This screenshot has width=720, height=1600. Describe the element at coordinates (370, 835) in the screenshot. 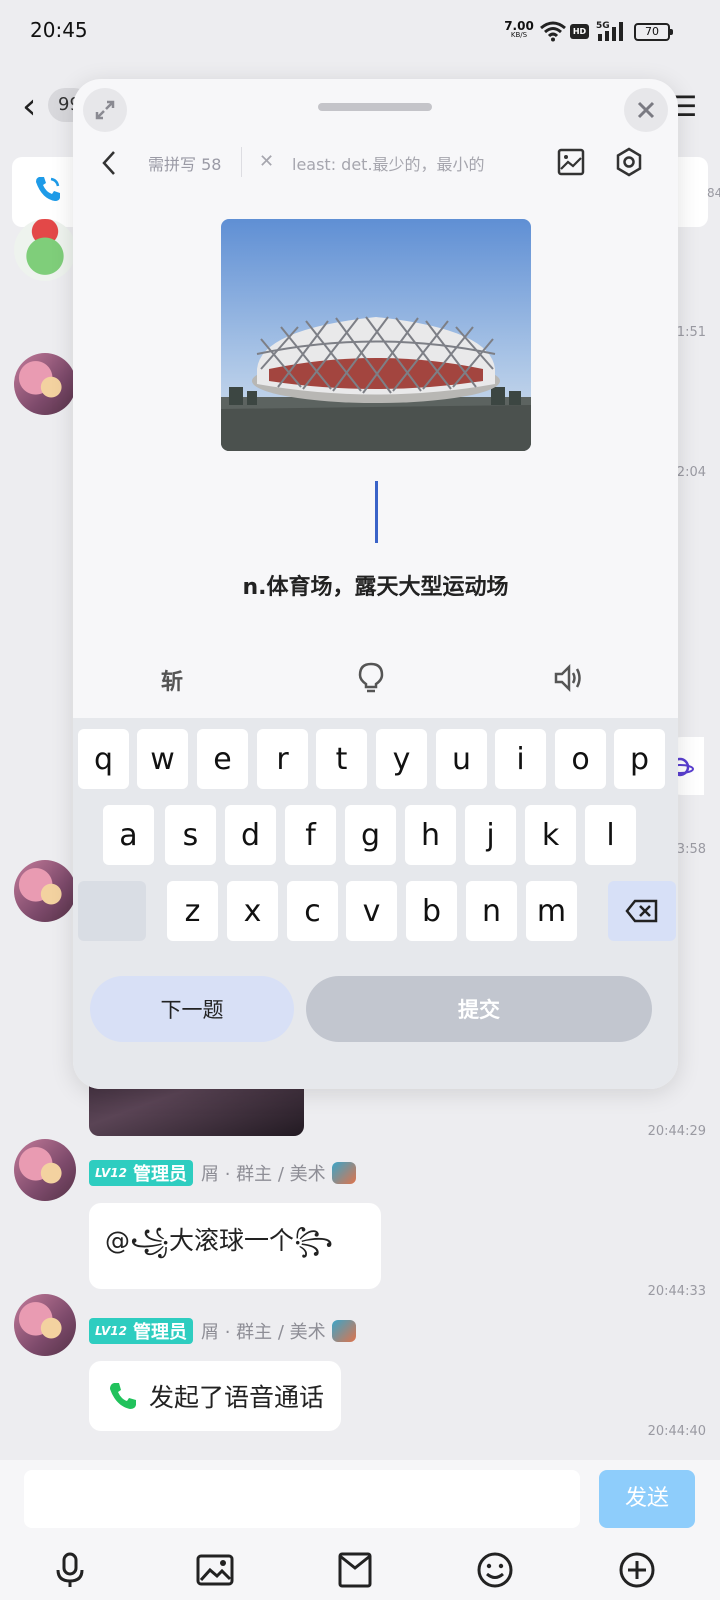

I see `key-g: g` at that location.